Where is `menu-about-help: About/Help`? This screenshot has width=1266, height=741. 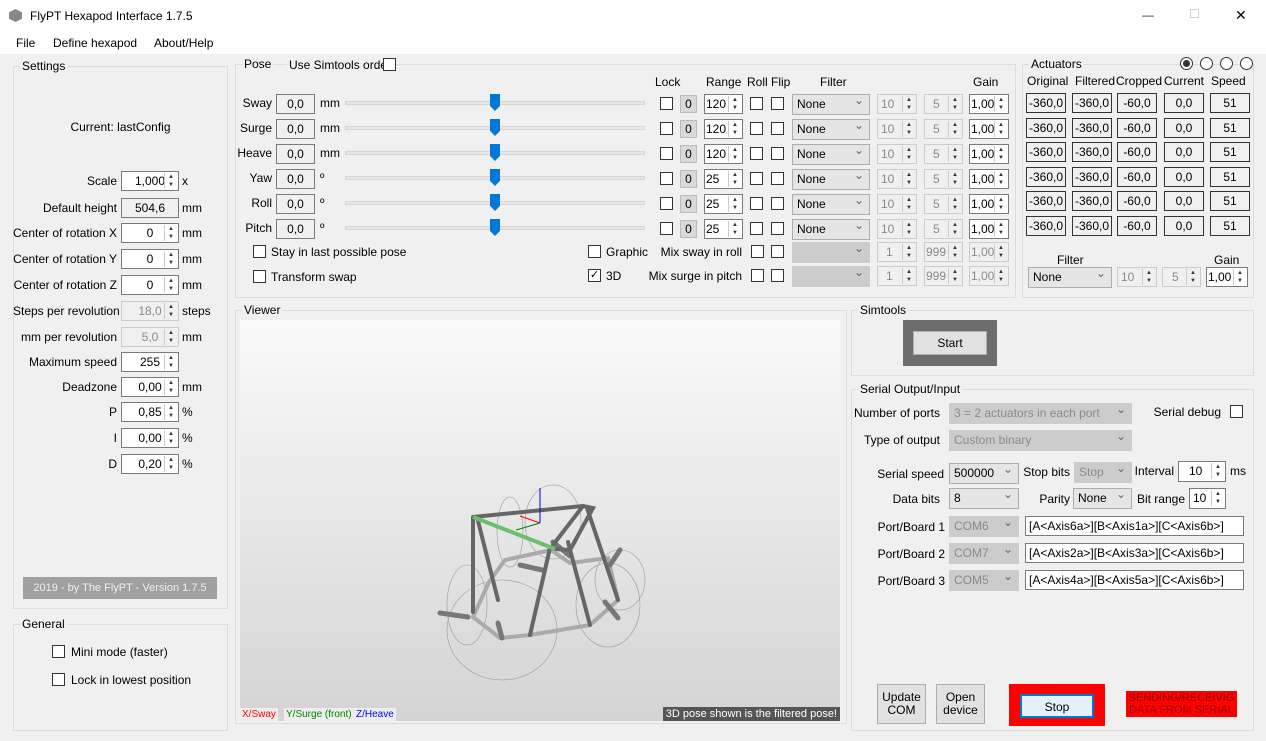 menu-about-help: About/Help is located at coordinates (183, 43).